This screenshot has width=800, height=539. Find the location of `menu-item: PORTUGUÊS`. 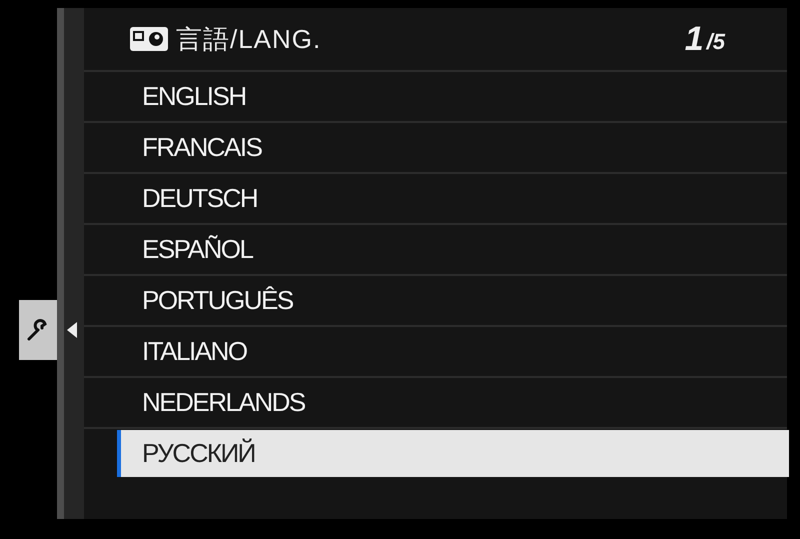

menu-item: PORTUGUÊS is located at coordinates (435, 300).